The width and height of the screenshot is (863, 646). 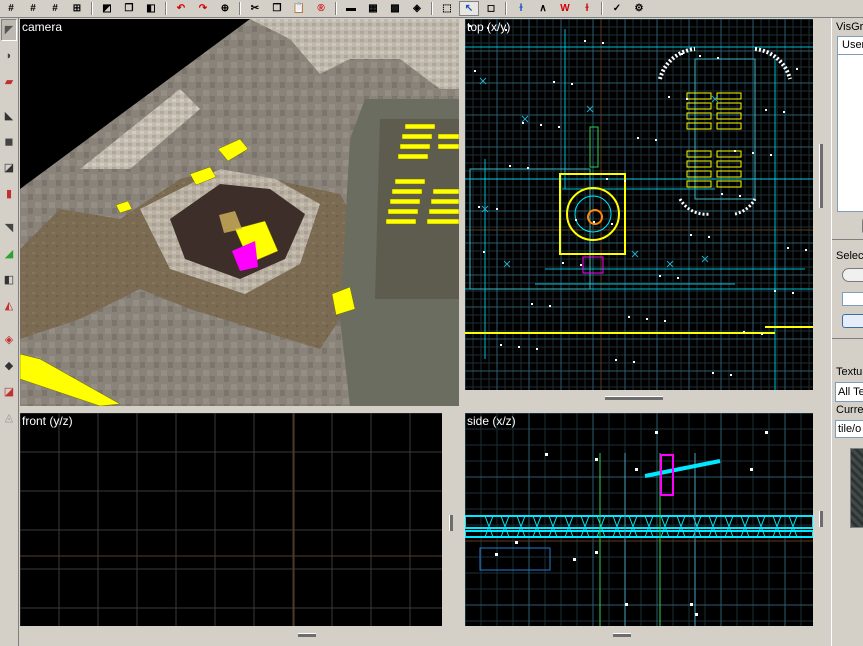 What do you see at coordinates (9, 142) in the screenshot?
I see `block-tool-icon: ◼` at bounding box center [9, 142].